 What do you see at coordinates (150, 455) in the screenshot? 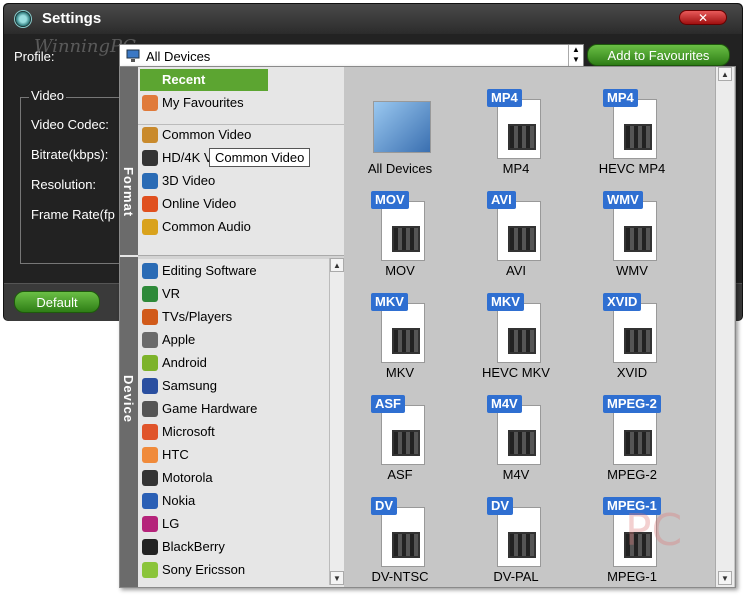
I see `htc-icon` at bounding box center [150, 455].